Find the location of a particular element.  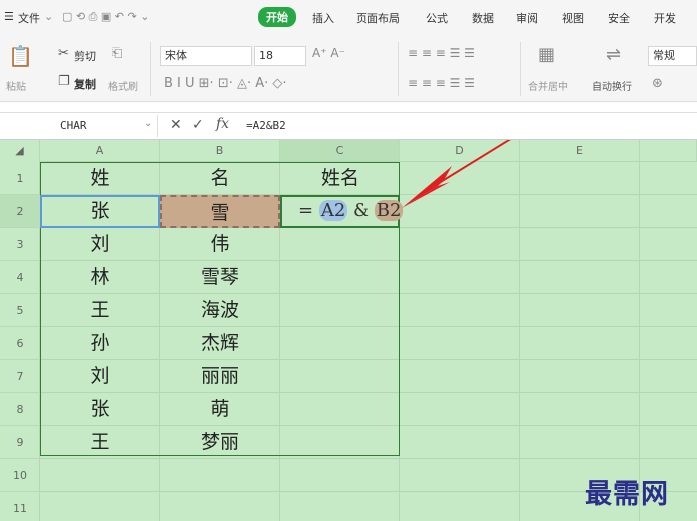

select-all-corner: ◢ is located at coordinates (20, 151).